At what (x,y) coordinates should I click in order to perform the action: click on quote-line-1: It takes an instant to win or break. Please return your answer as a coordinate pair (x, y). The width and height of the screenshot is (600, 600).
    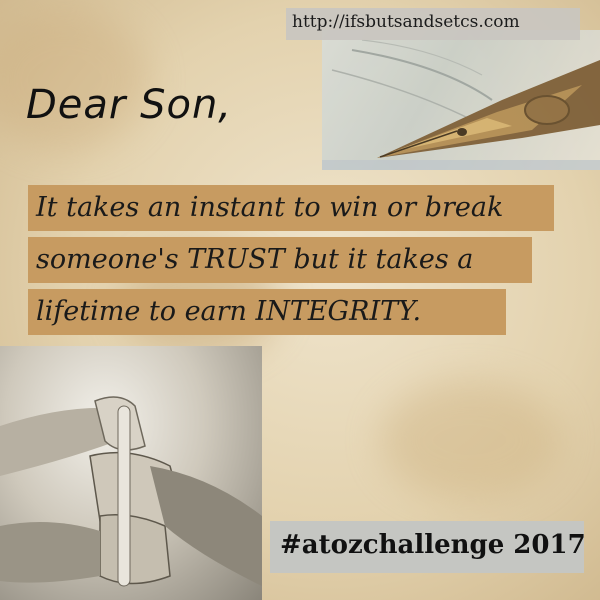
    Looking at the image, I should click on (291, 208).